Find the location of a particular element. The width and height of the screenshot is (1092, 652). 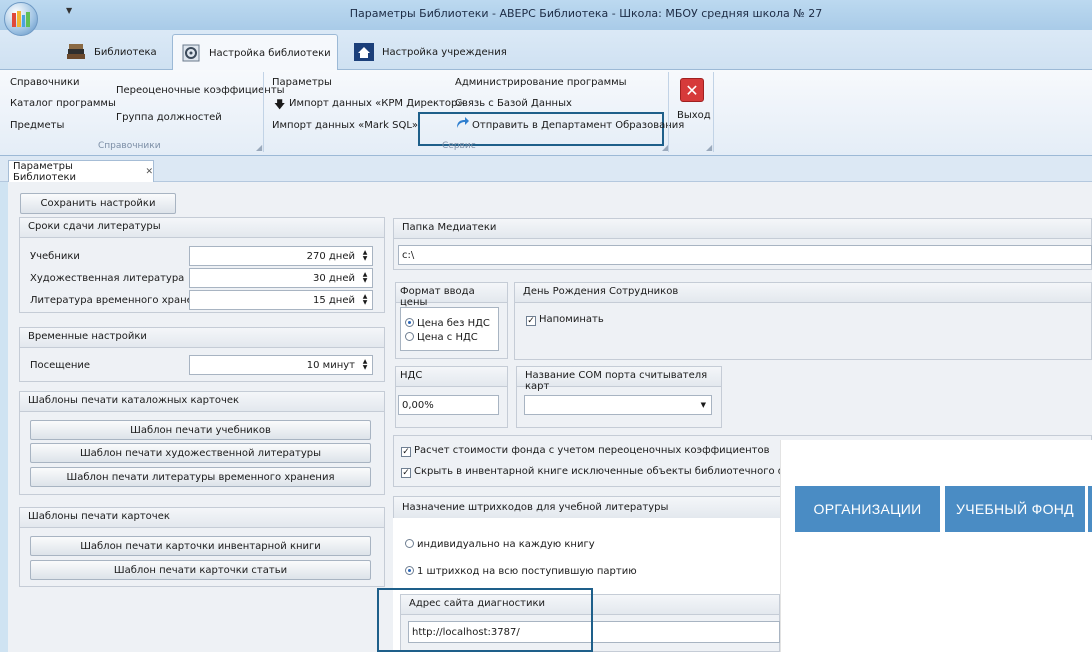

vat-title: НДС is located at coordinates (451, 377).